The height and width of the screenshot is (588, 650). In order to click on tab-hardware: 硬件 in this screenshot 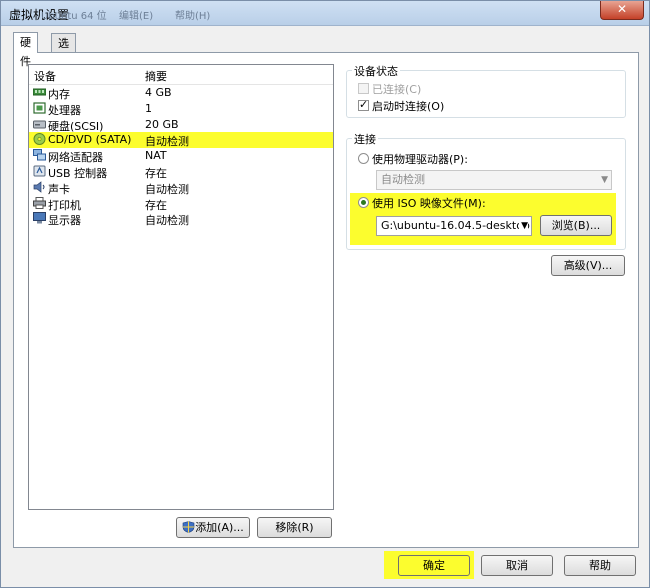, I will do `click(25, 50)`.